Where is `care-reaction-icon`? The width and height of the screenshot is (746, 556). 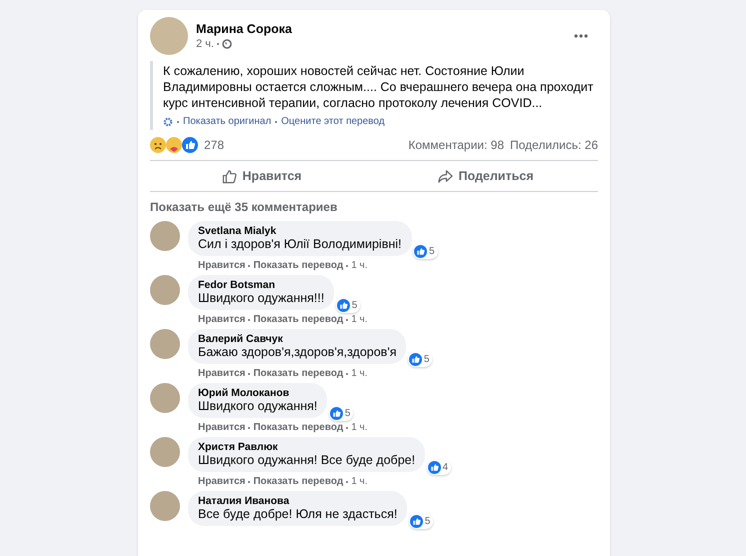 care-reaction-icon is located at coordinates (174, 145).